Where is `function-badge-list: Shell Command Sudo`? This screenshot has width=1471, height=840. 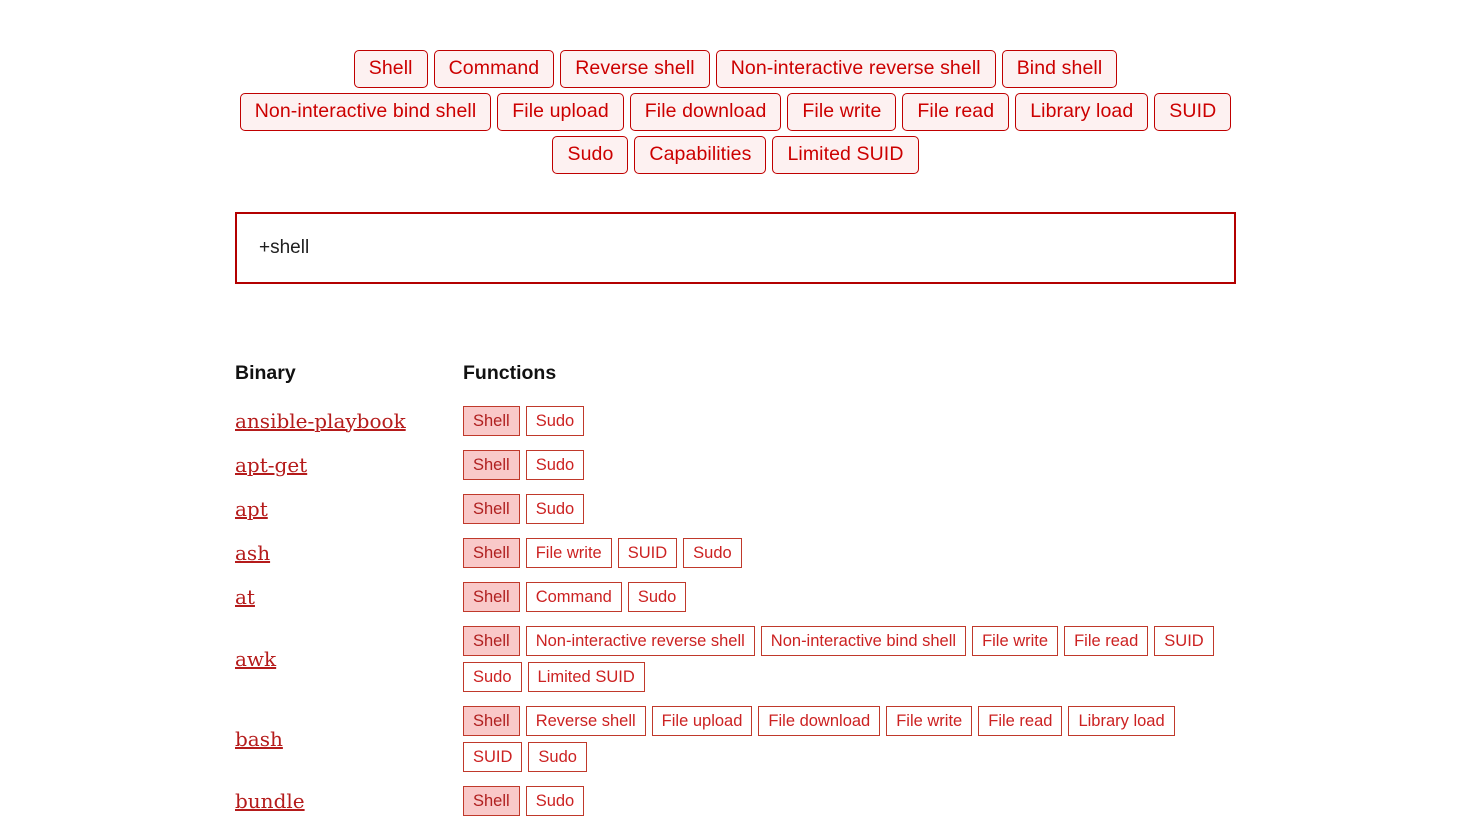 function-badge-list: Shell Command Sudo is located at coordinates (849, 597).